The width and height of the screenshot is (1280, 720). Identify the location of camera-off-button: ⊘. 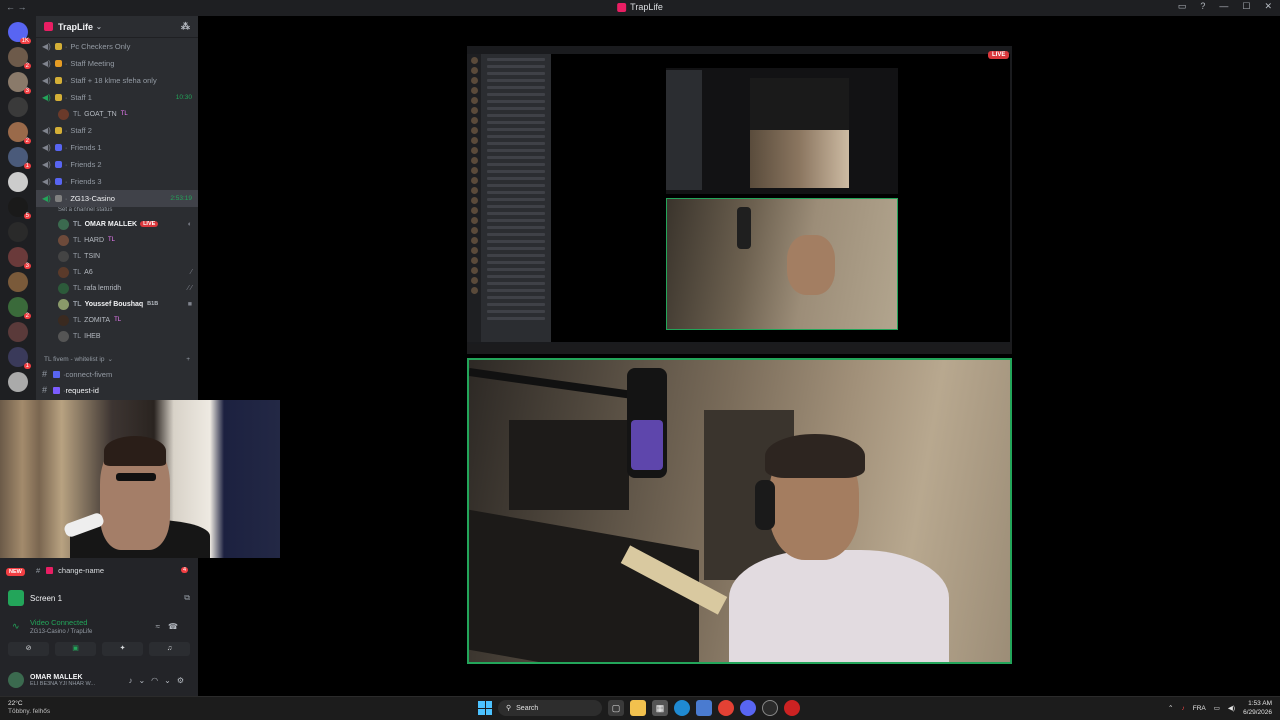
(28, 649).